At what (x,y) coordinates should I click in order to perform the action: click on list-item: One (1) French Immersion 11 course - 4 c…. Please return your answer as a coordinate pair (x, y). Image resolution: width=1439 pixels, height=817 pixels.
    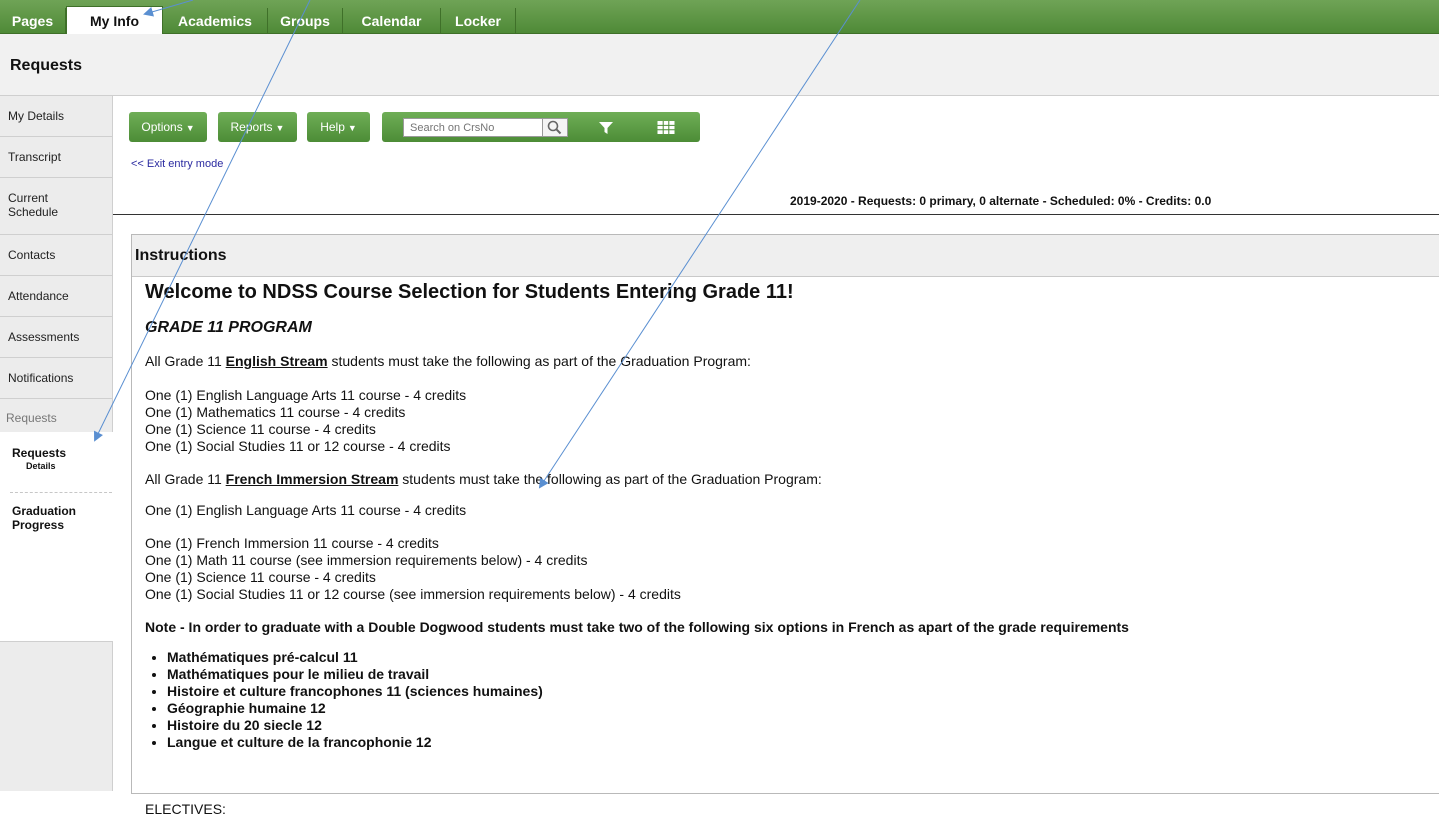
    Looking at the image, I should click on (292, 543).